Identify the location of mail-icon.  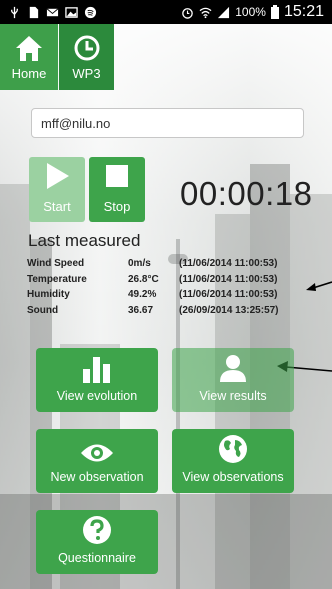
(52, 11).